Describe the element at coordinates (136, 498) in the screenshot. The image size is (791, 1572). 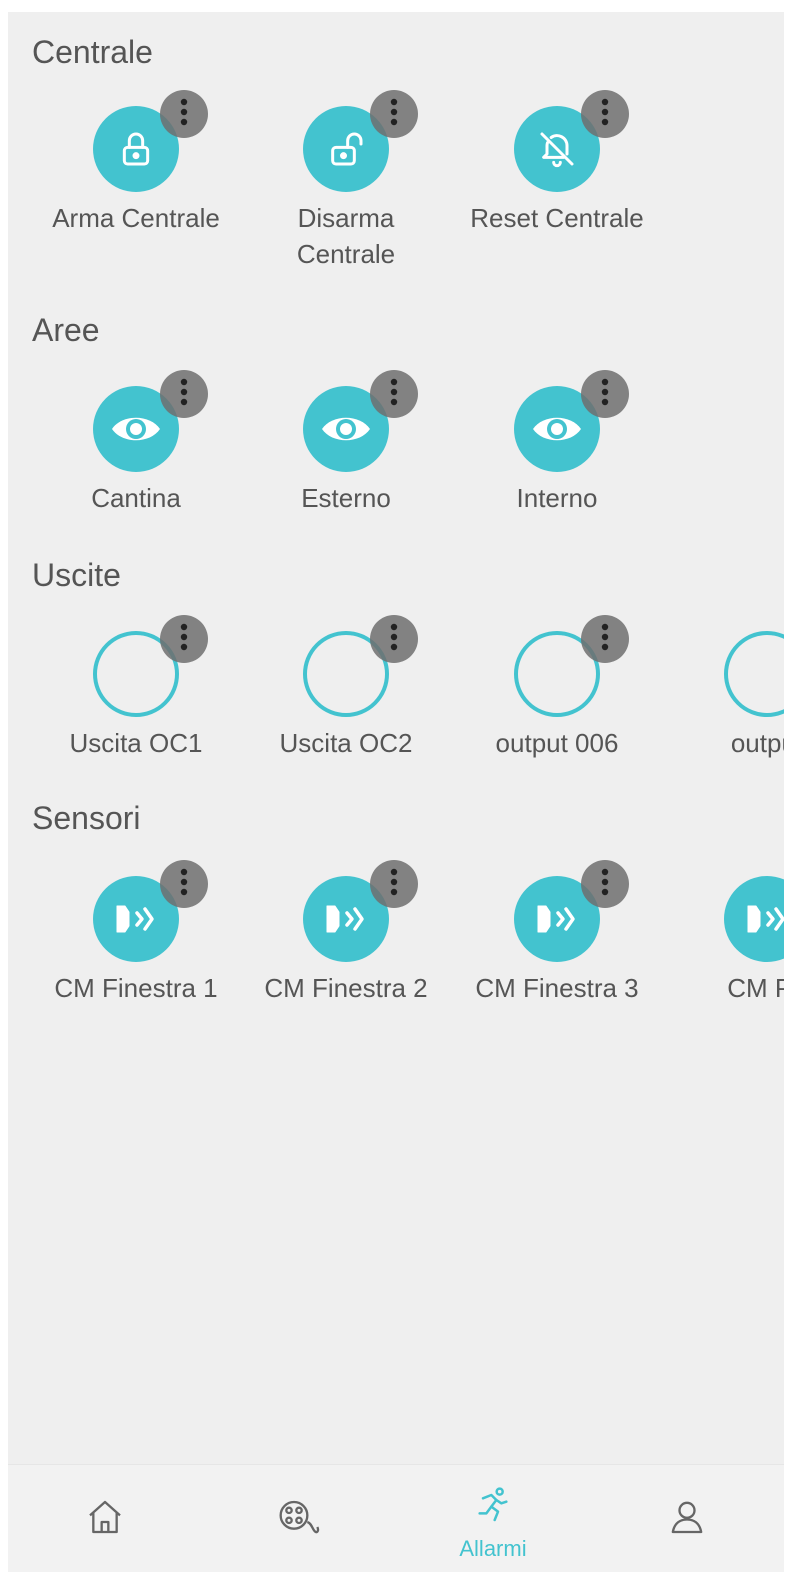
I see `area-cantina-label: Cantina` at that location.